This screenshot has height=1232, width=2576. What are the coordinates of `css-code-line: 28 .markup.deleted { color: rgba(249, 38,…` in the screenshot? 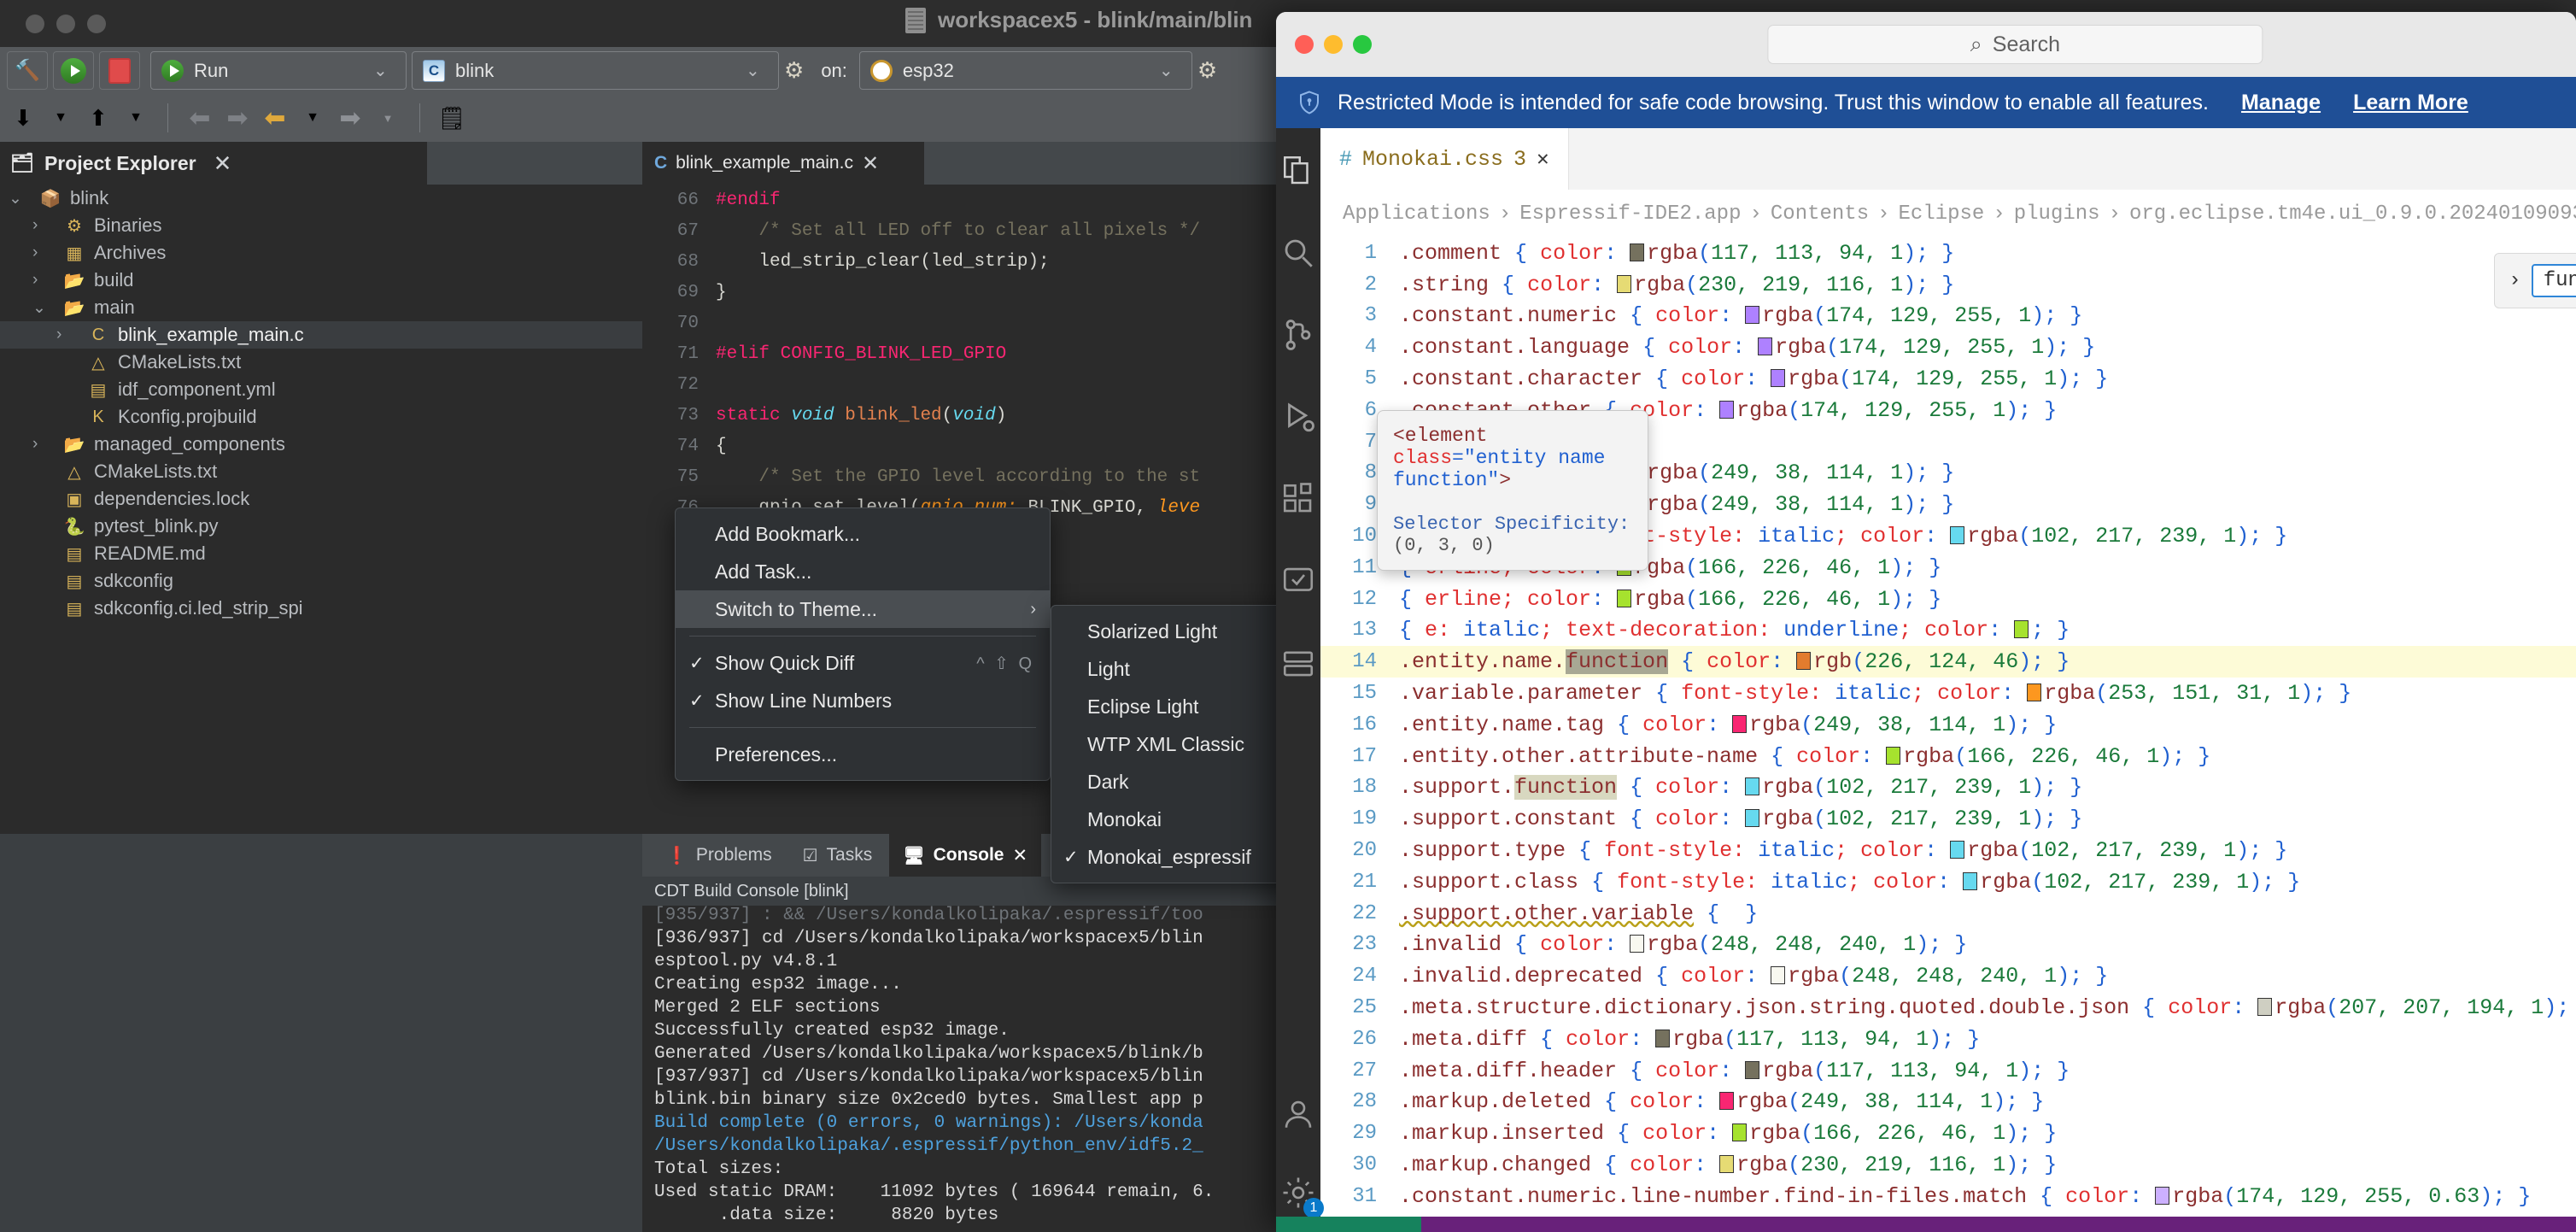 It's located at (1948, 1102).